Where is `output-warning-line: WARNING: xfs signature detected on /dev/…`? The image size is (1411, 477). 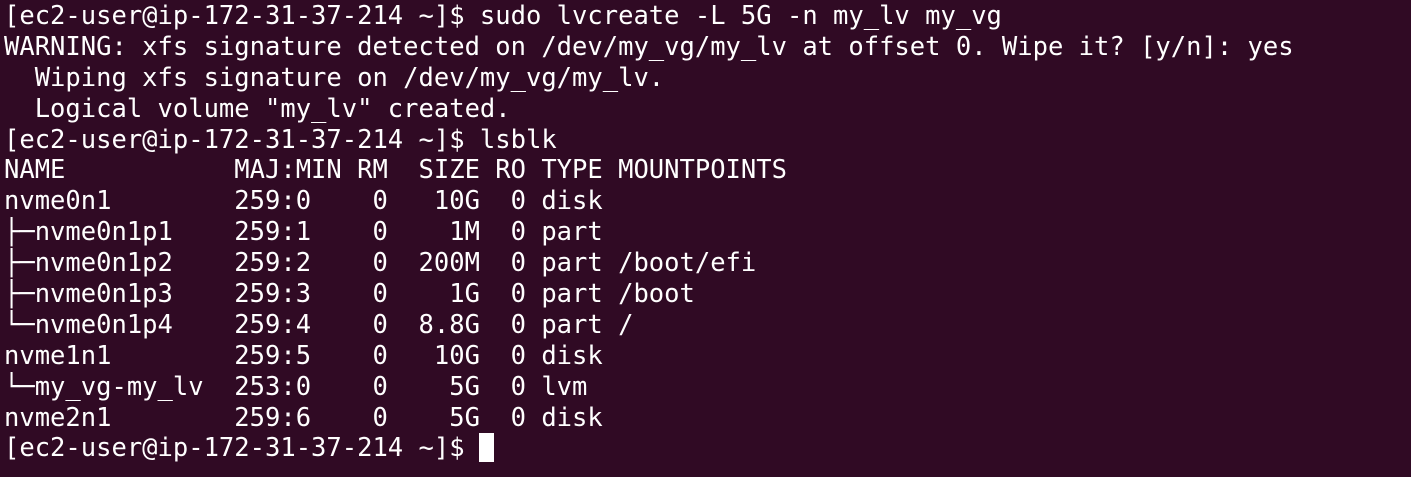
output-warning-line: WARNING: xfs signature detected on /dev/… is located at coordinates (649, 46).